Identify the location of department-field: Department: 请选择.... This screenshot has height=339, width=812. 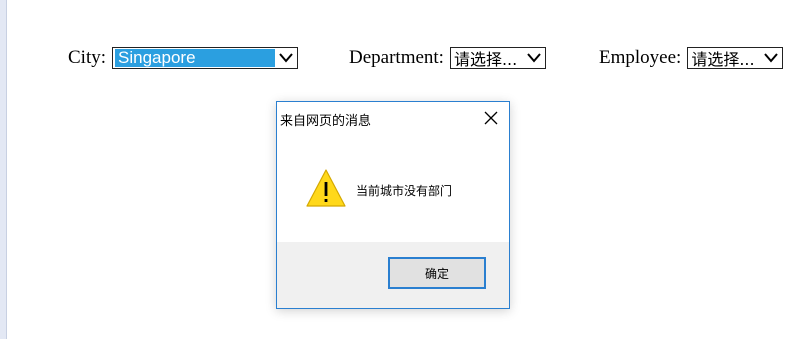
(447, 58).